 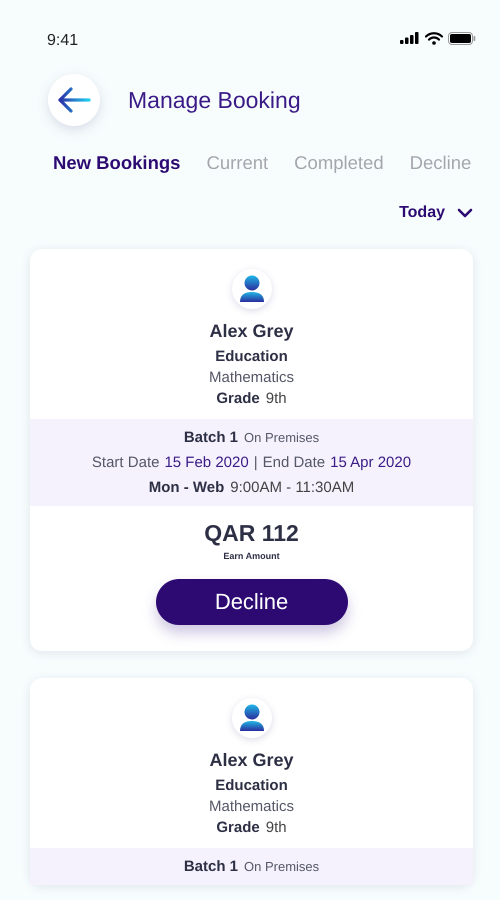 What do you see at coordinates (214, 100) in the screenshot?
I see `page-title: Manage Booking` at bounding box center [214, 100].